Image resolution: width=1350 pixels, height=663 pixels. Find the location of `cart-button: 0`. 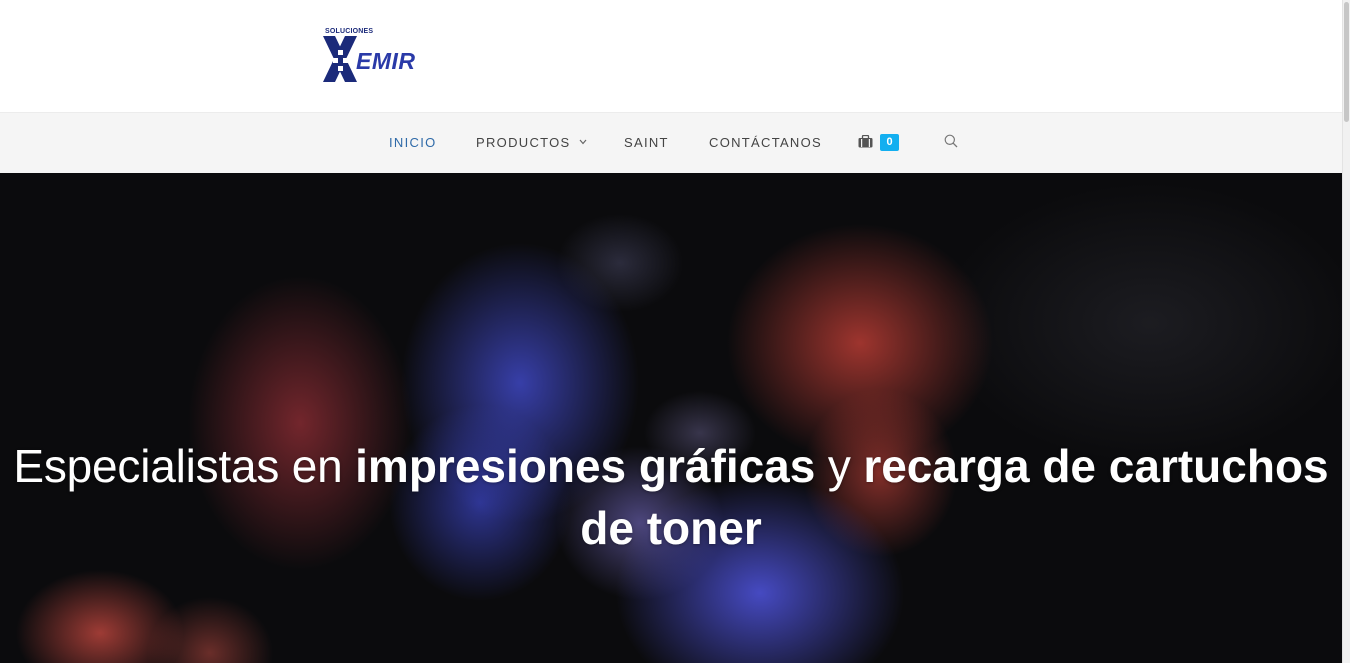

cart-button: 0 is located at coordinates (880, 143).